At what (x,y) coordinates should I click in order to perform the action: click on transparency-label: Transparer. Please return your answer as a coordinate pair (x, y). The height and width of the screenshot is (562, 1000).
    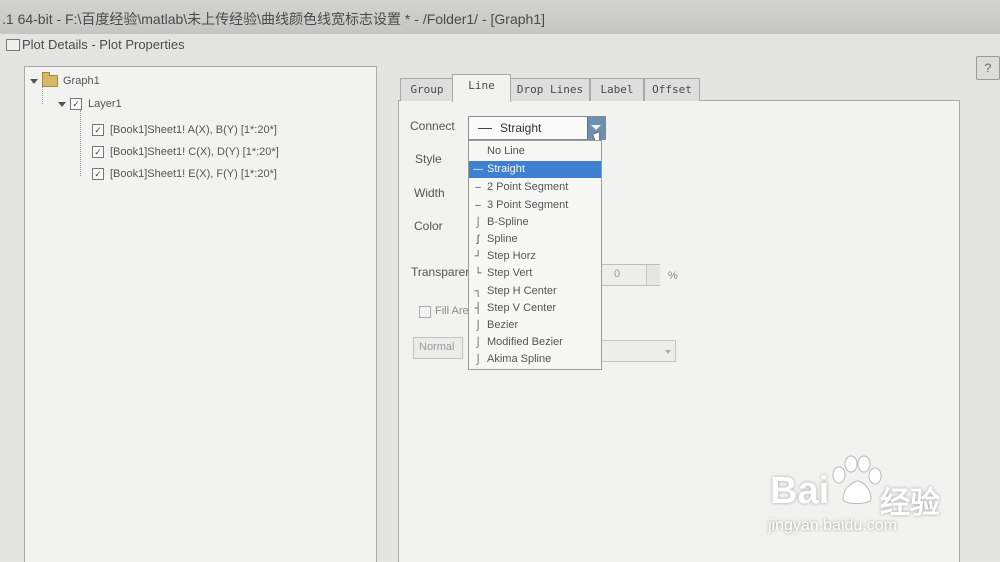
    Looking at the image, I should click on (440, 272).